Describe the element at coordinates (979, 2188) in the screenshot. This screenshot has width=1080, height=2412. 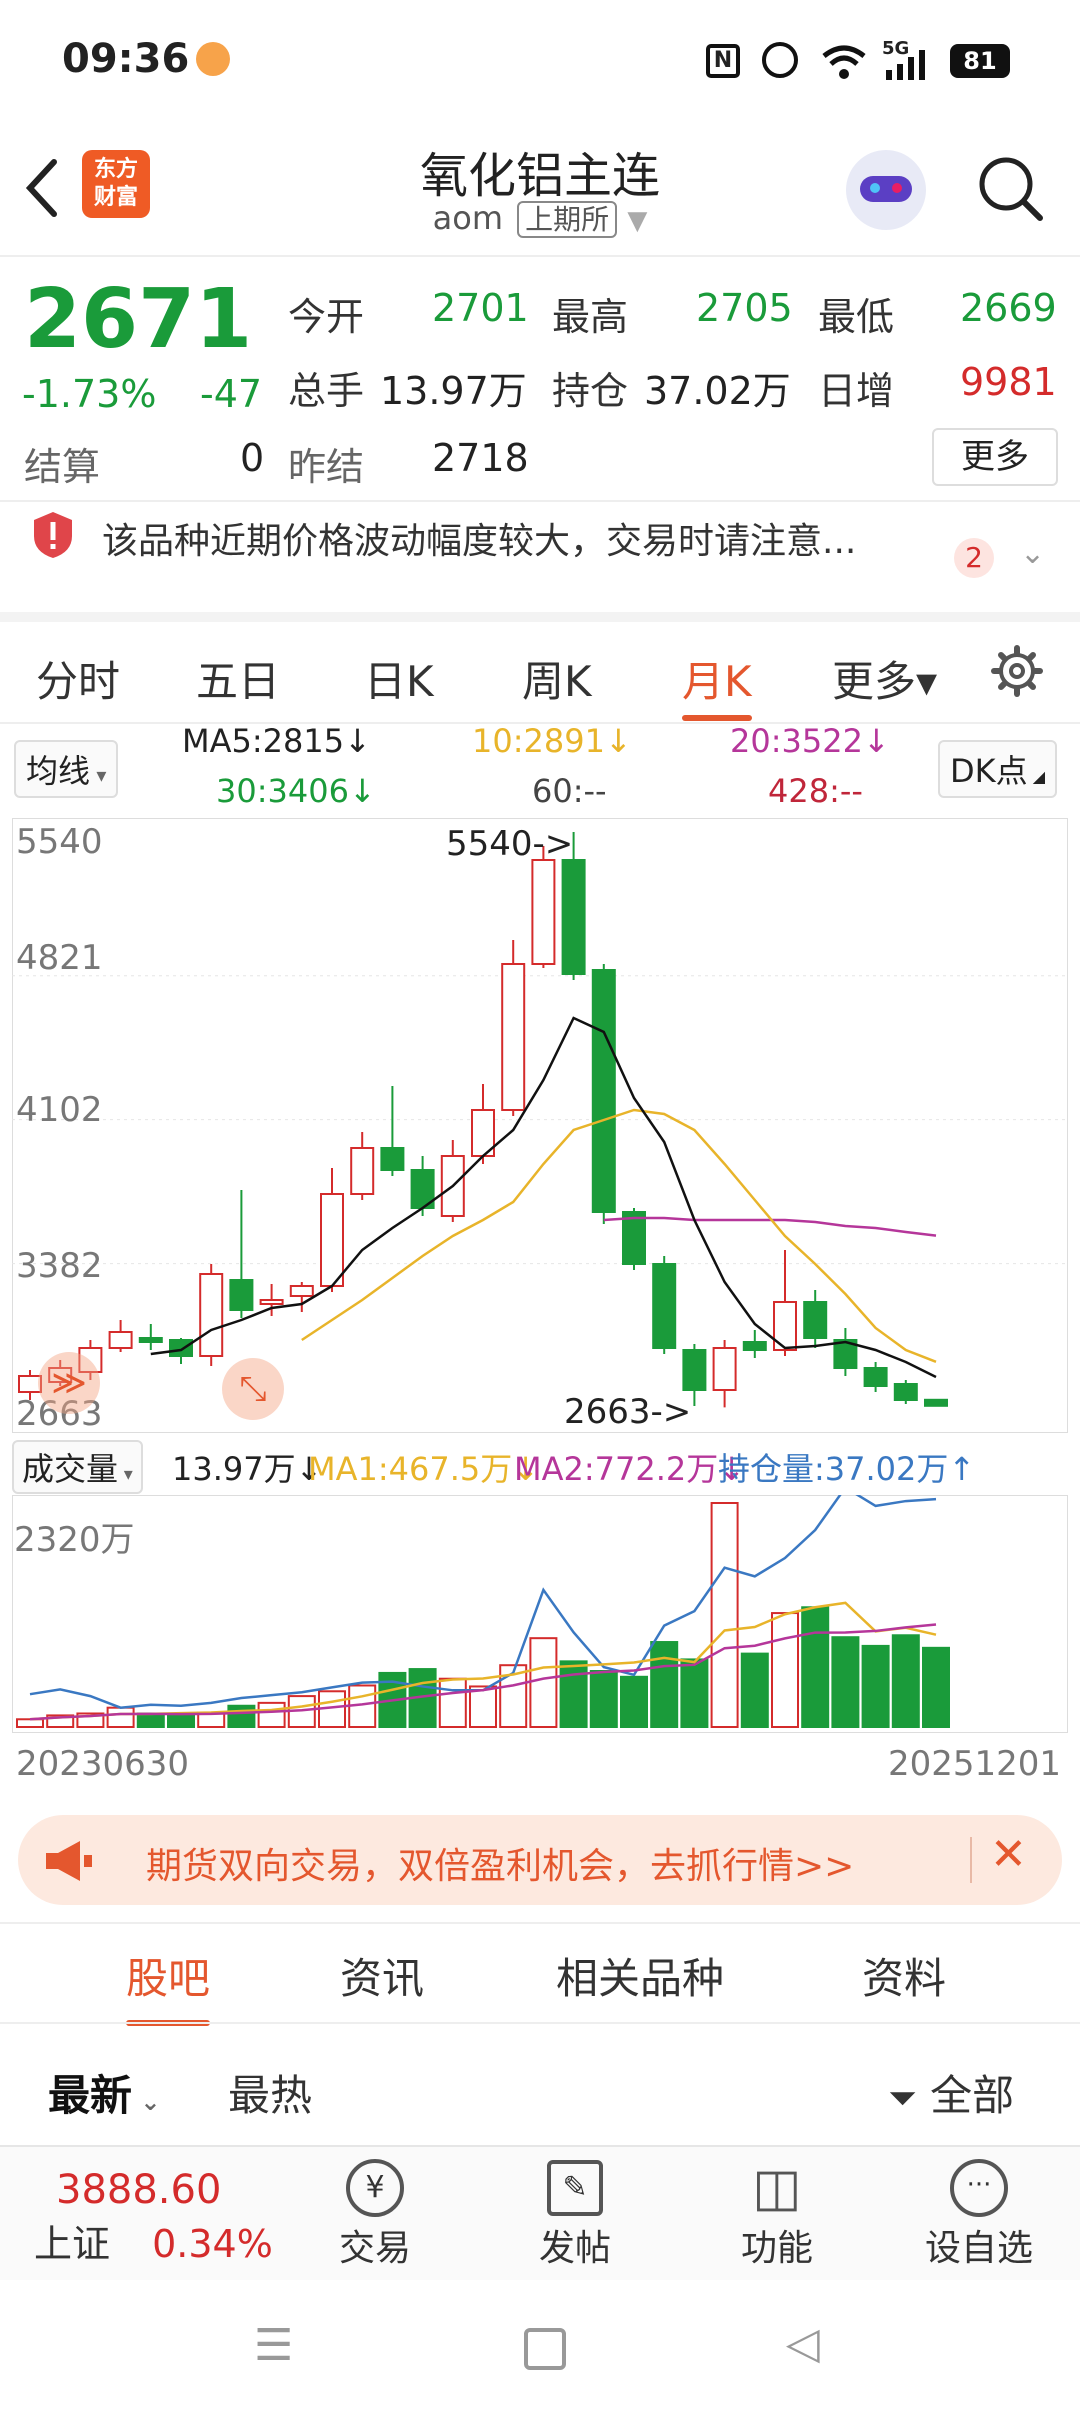
I see `more-dots-icon: ···` at that location.